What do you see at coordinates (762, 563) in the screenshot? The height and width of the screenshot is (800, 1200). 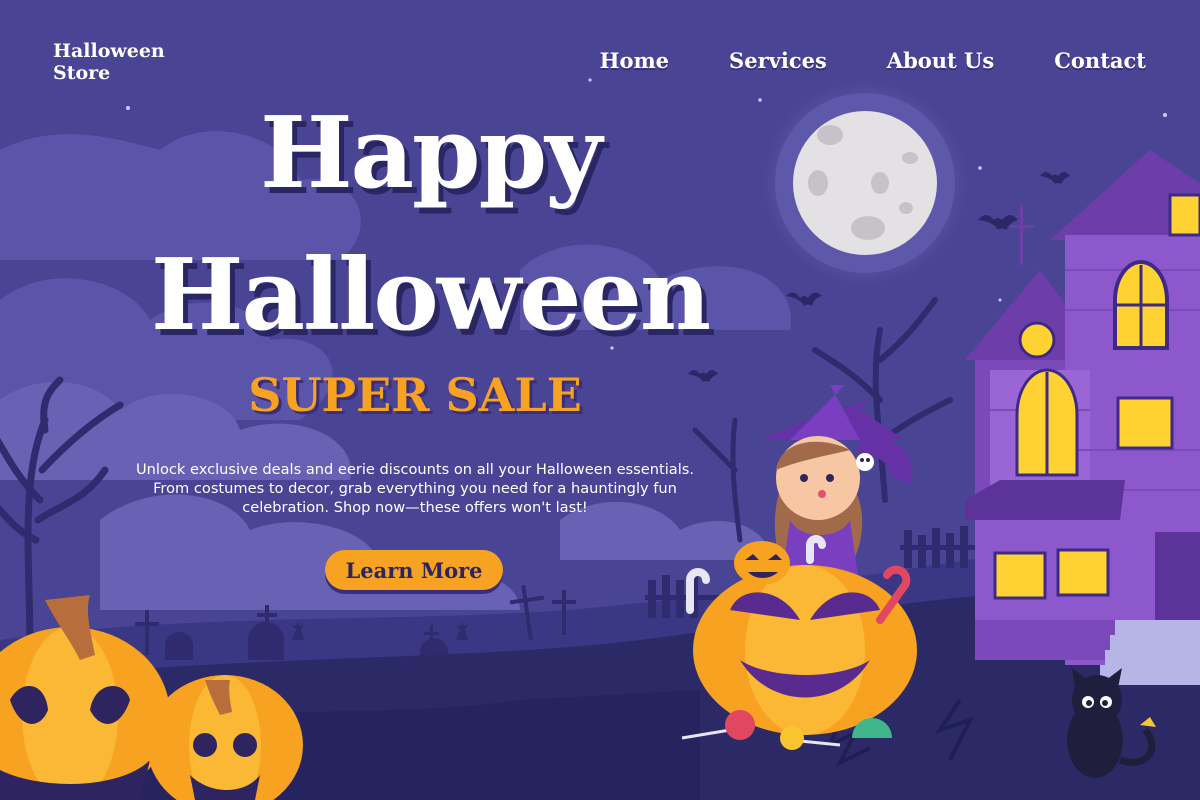 I see `pumpkin-bucket` at bounding box center [762, 563].